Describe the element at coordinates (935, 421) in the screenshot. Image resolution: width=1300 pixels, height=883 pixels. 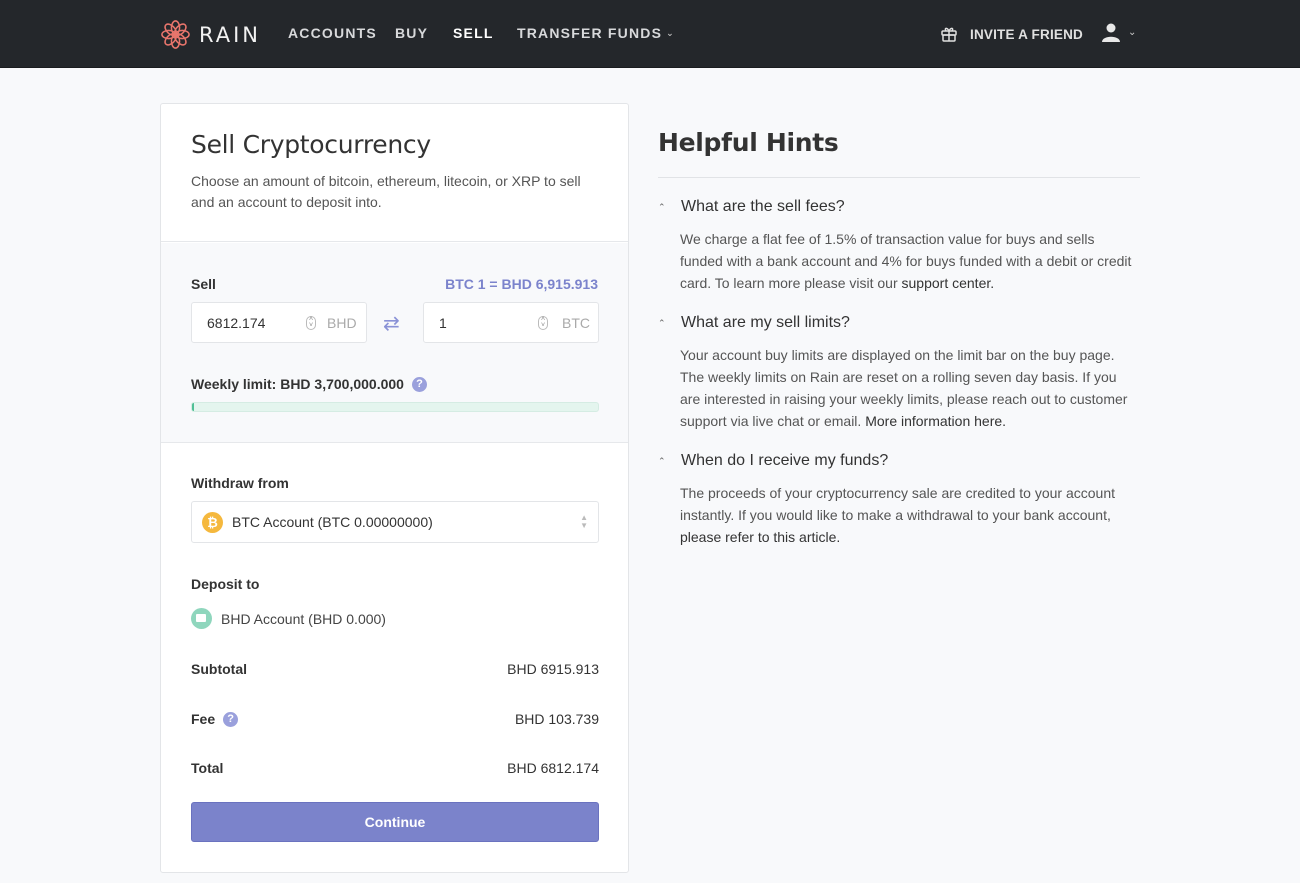
I see `more-information-link: More information here.` at that location.